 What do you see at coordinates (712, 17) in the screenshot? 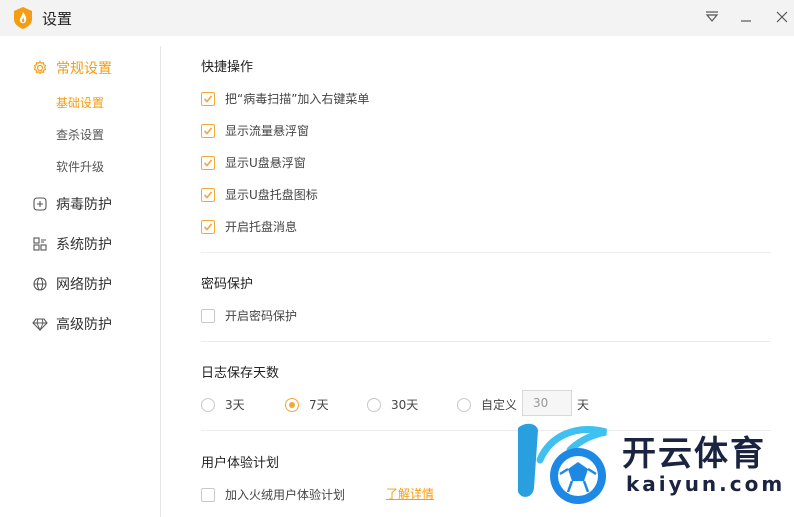
I see `dropdown-triangle-icon` at bounding box center [712, 17].